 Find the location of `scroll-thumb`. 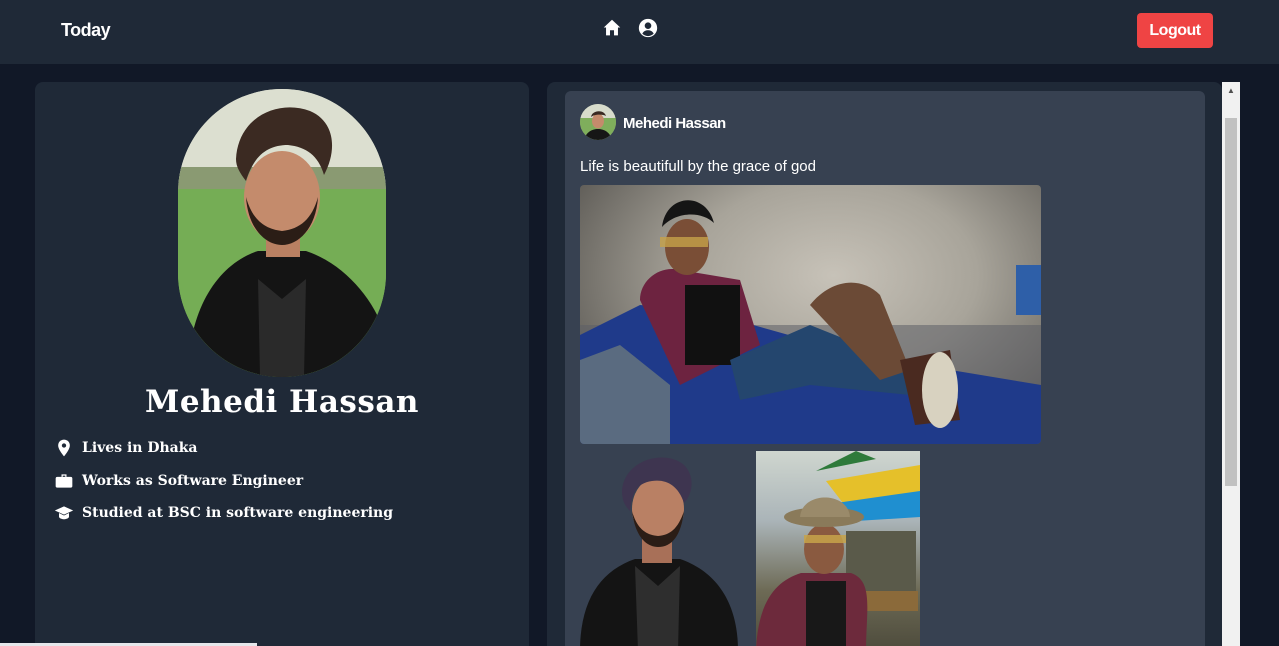

scroll-thumb is located at coordinates (1231, 302).